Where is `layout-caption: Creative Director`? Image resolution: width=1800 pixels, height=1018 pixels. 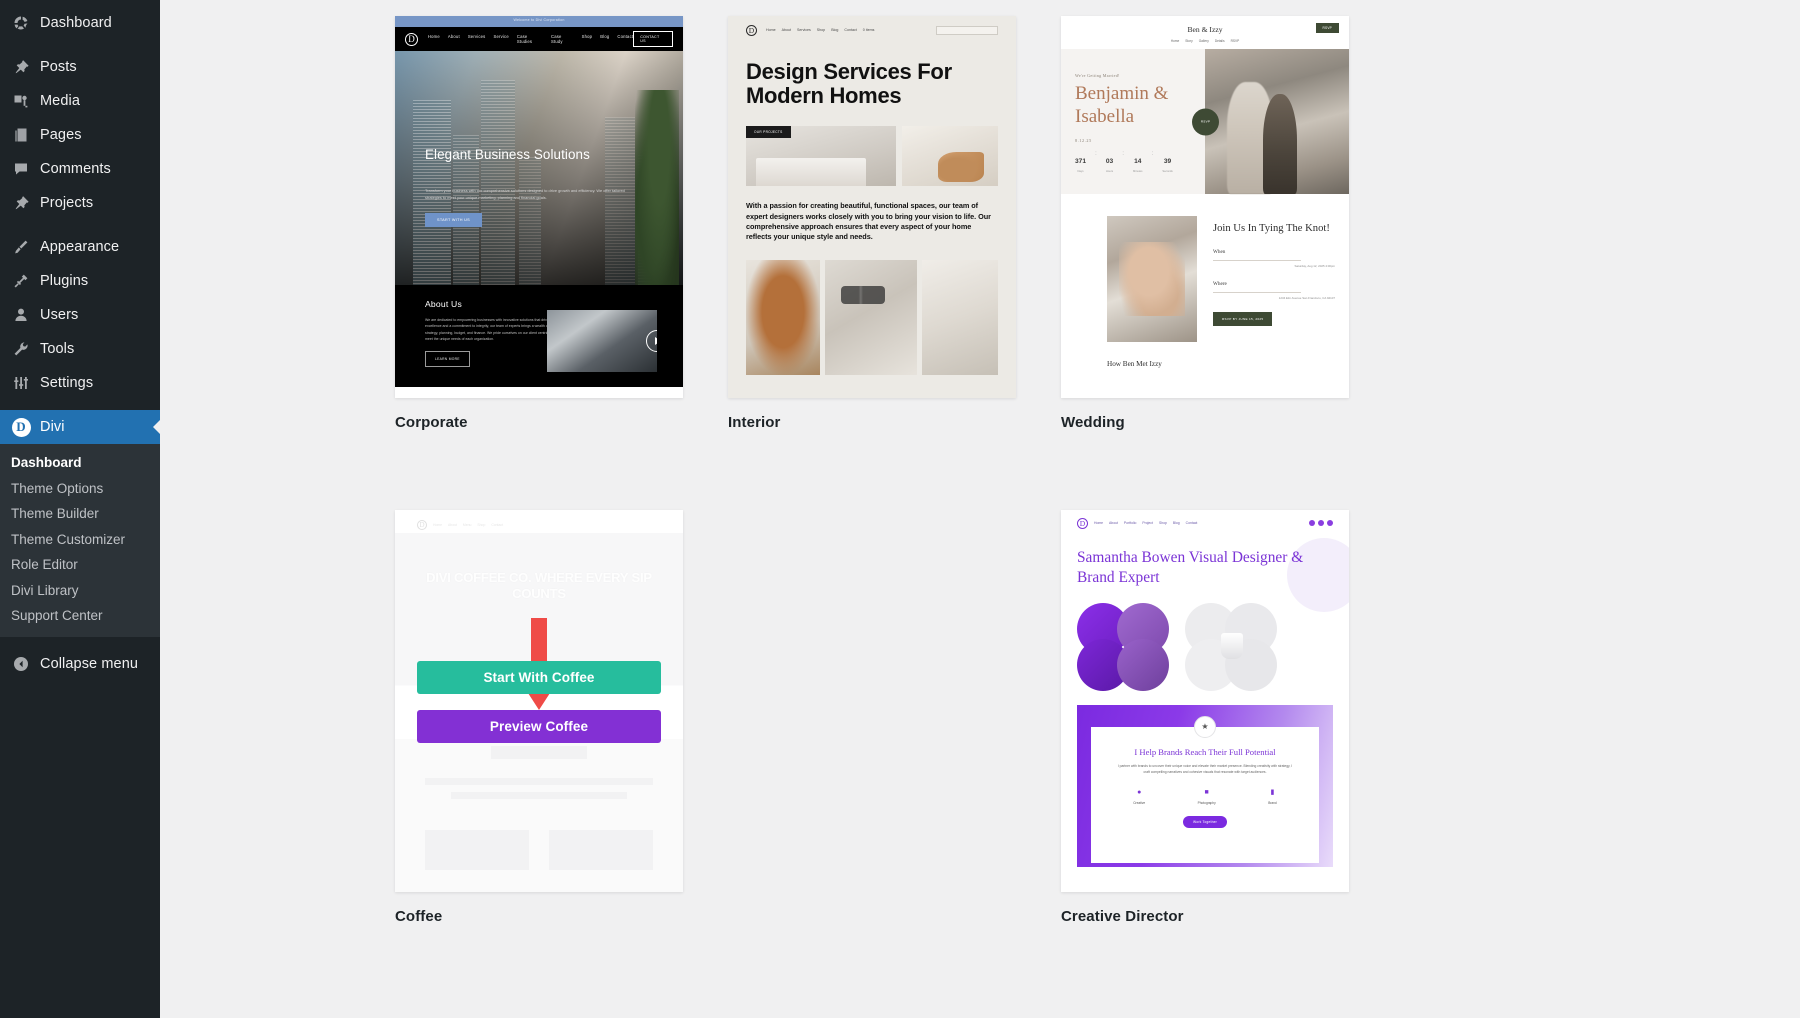
layout-caption: Creative Director is located at coordinates (1122, 916).